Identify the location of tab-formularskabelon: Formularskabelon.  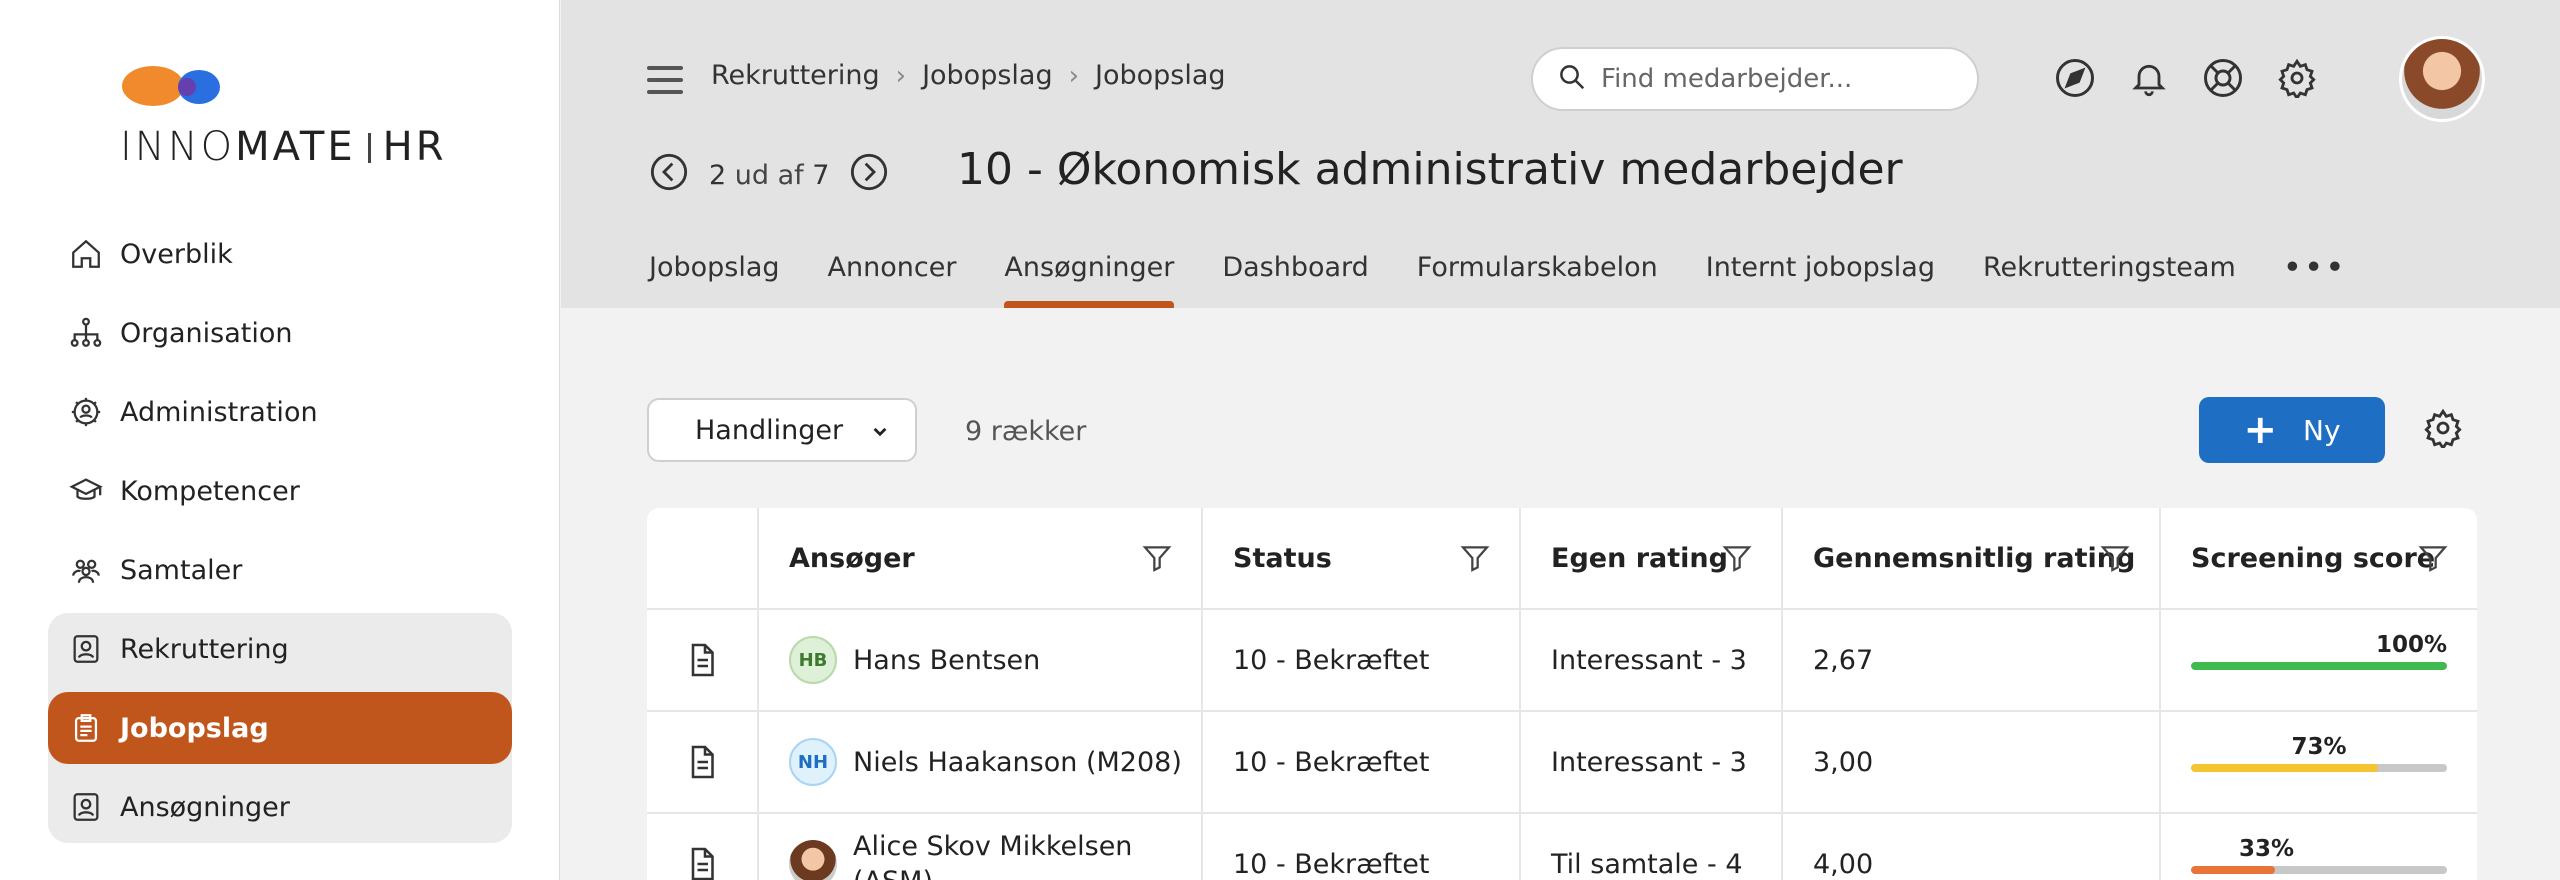
(1537, 280).